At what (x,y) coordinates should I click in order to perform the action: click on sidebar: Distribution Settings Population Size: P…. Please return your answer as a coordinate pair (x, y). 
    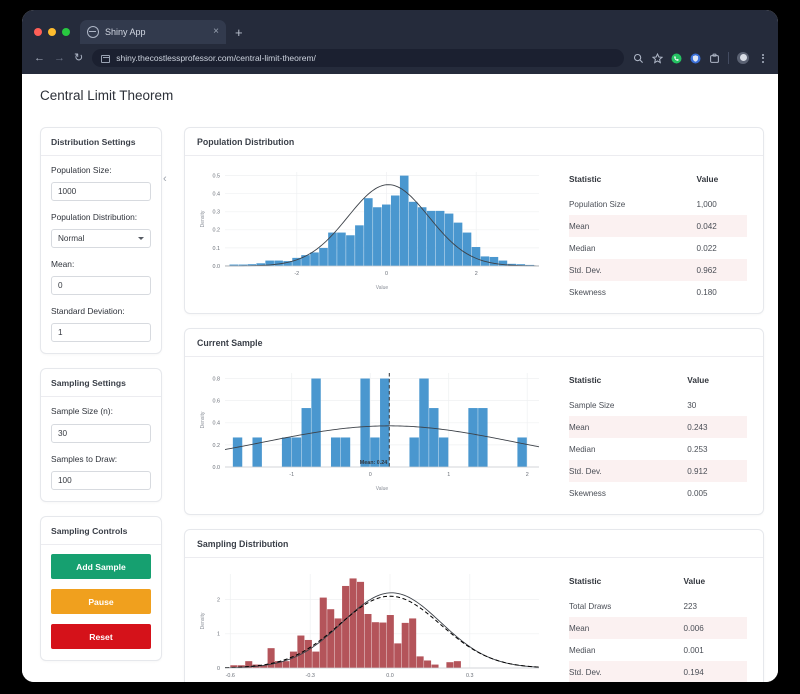
    Looking at the image, I should click on (101, 397).